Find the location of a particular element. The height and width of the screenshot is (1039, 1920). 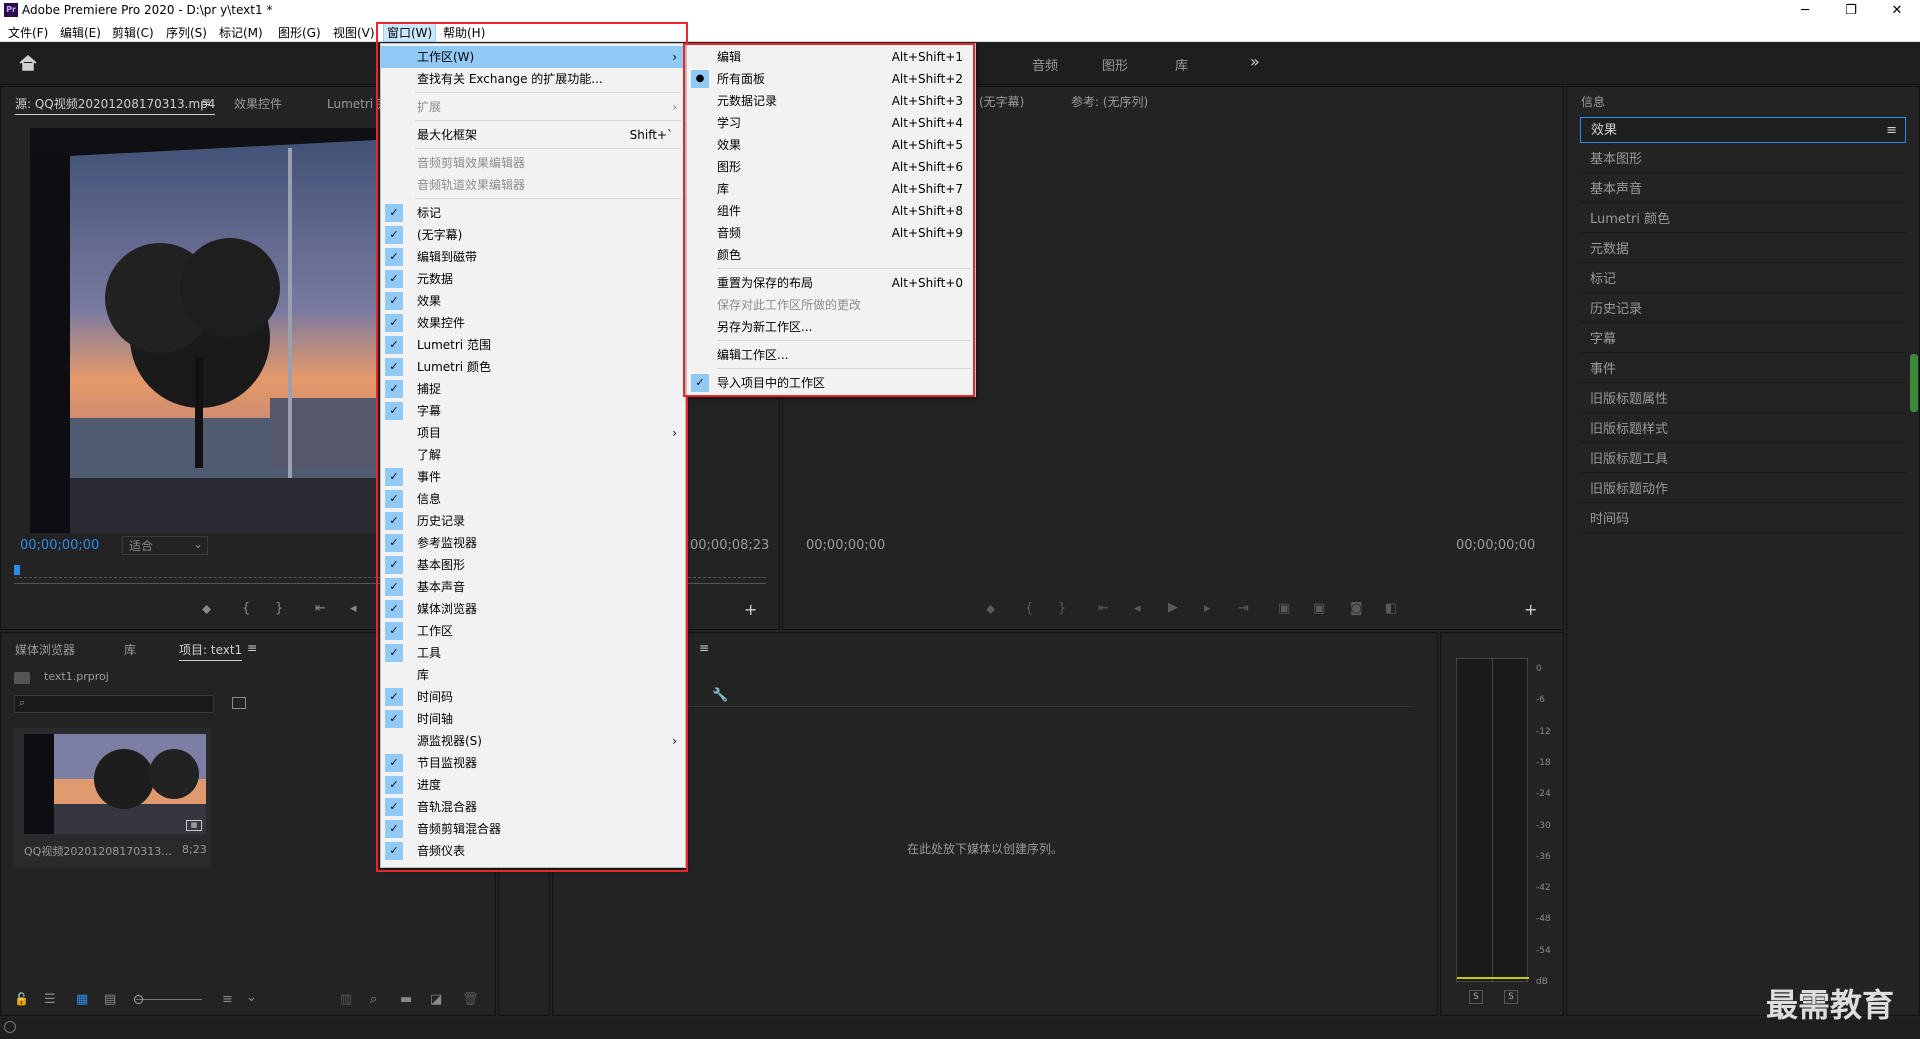

extract-icon: ▣ is located at coordinates (1319, 608).